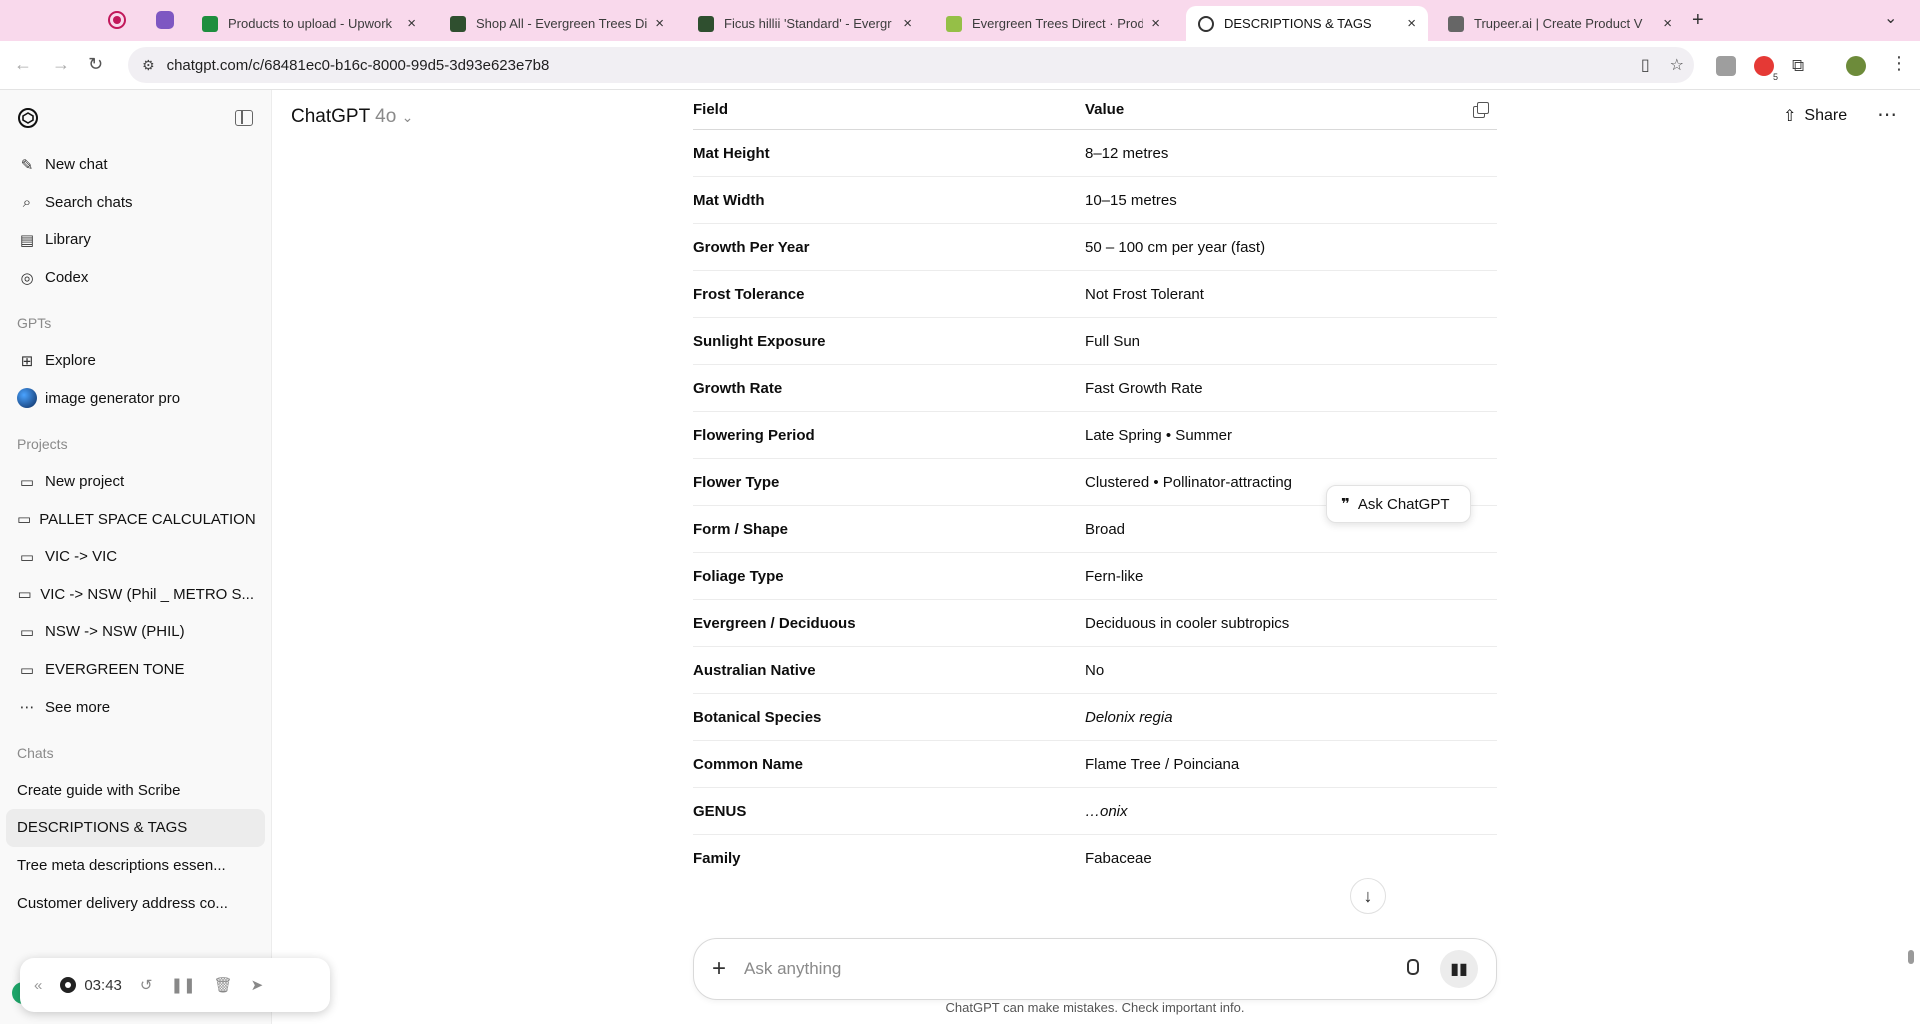 This screenshot has height=1024, width=1920. What do you see at coordinates (719, 969) in the screenshot?
I see `add-attachment-icon: +` at bounding box center [719, 969].